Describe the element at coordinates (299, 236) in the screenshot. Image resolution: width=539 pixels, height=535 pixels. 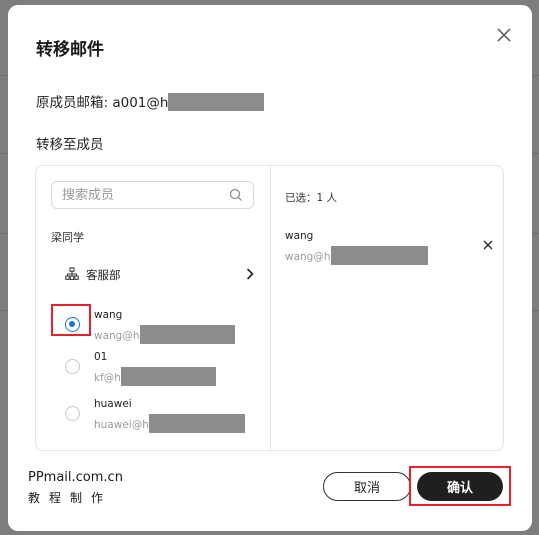
I see `selected-member-name: wang` at that location.